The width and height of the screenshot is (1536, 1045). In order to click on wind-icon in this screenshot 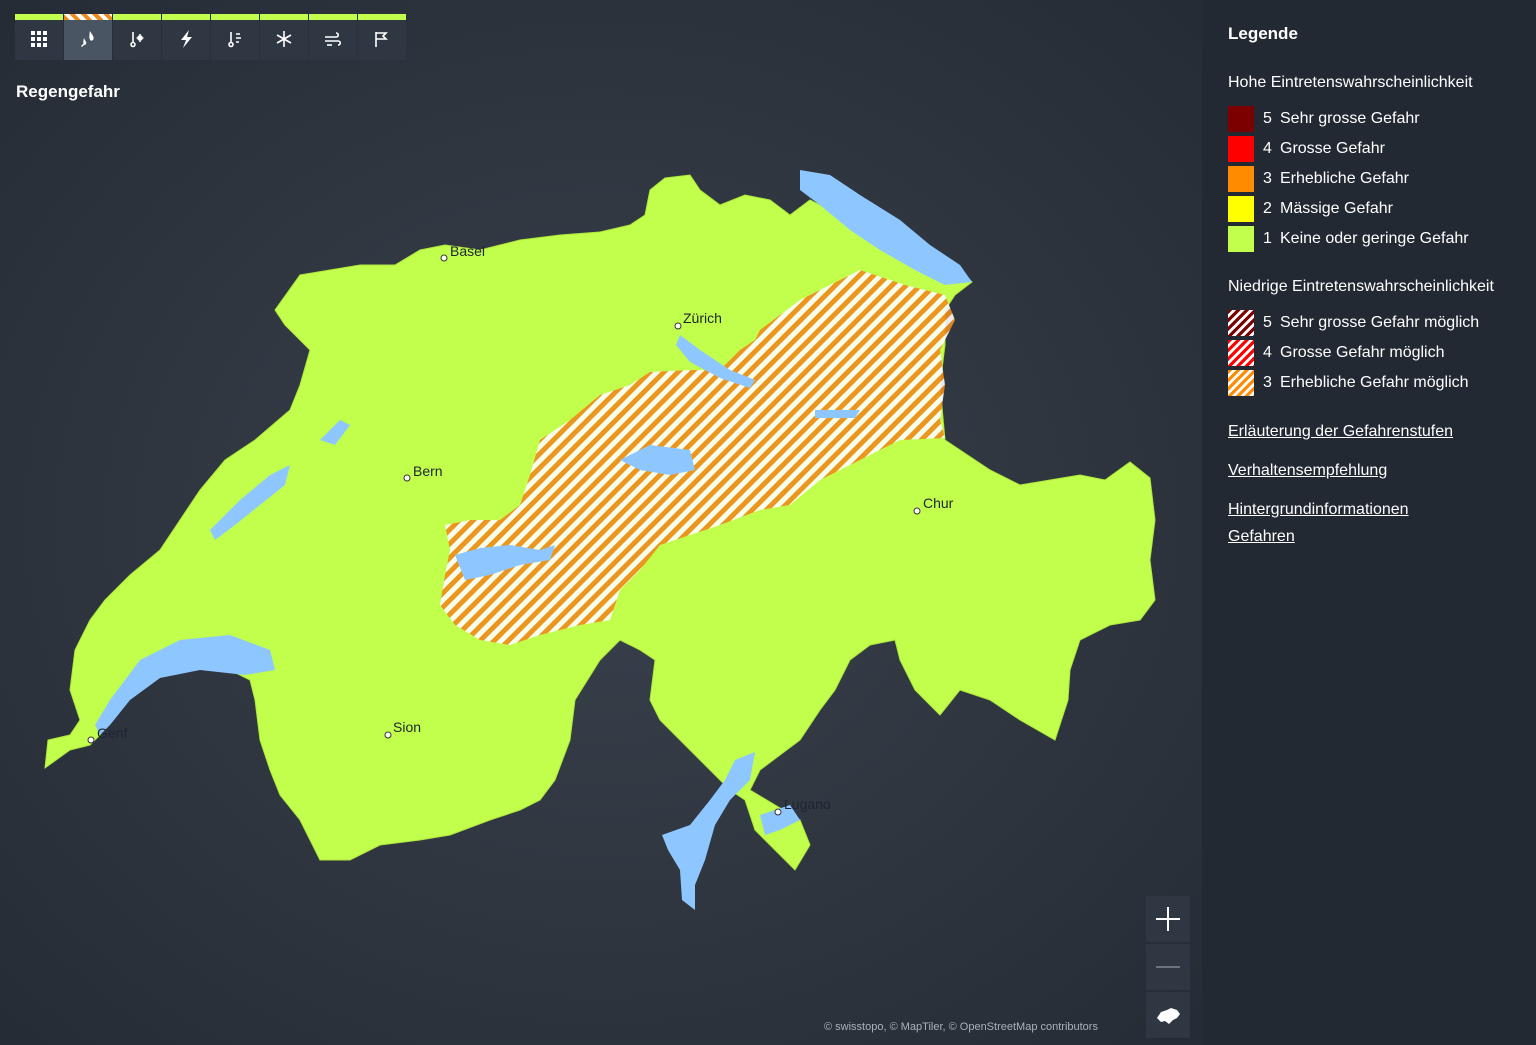, I will do `click(333, 39)`.